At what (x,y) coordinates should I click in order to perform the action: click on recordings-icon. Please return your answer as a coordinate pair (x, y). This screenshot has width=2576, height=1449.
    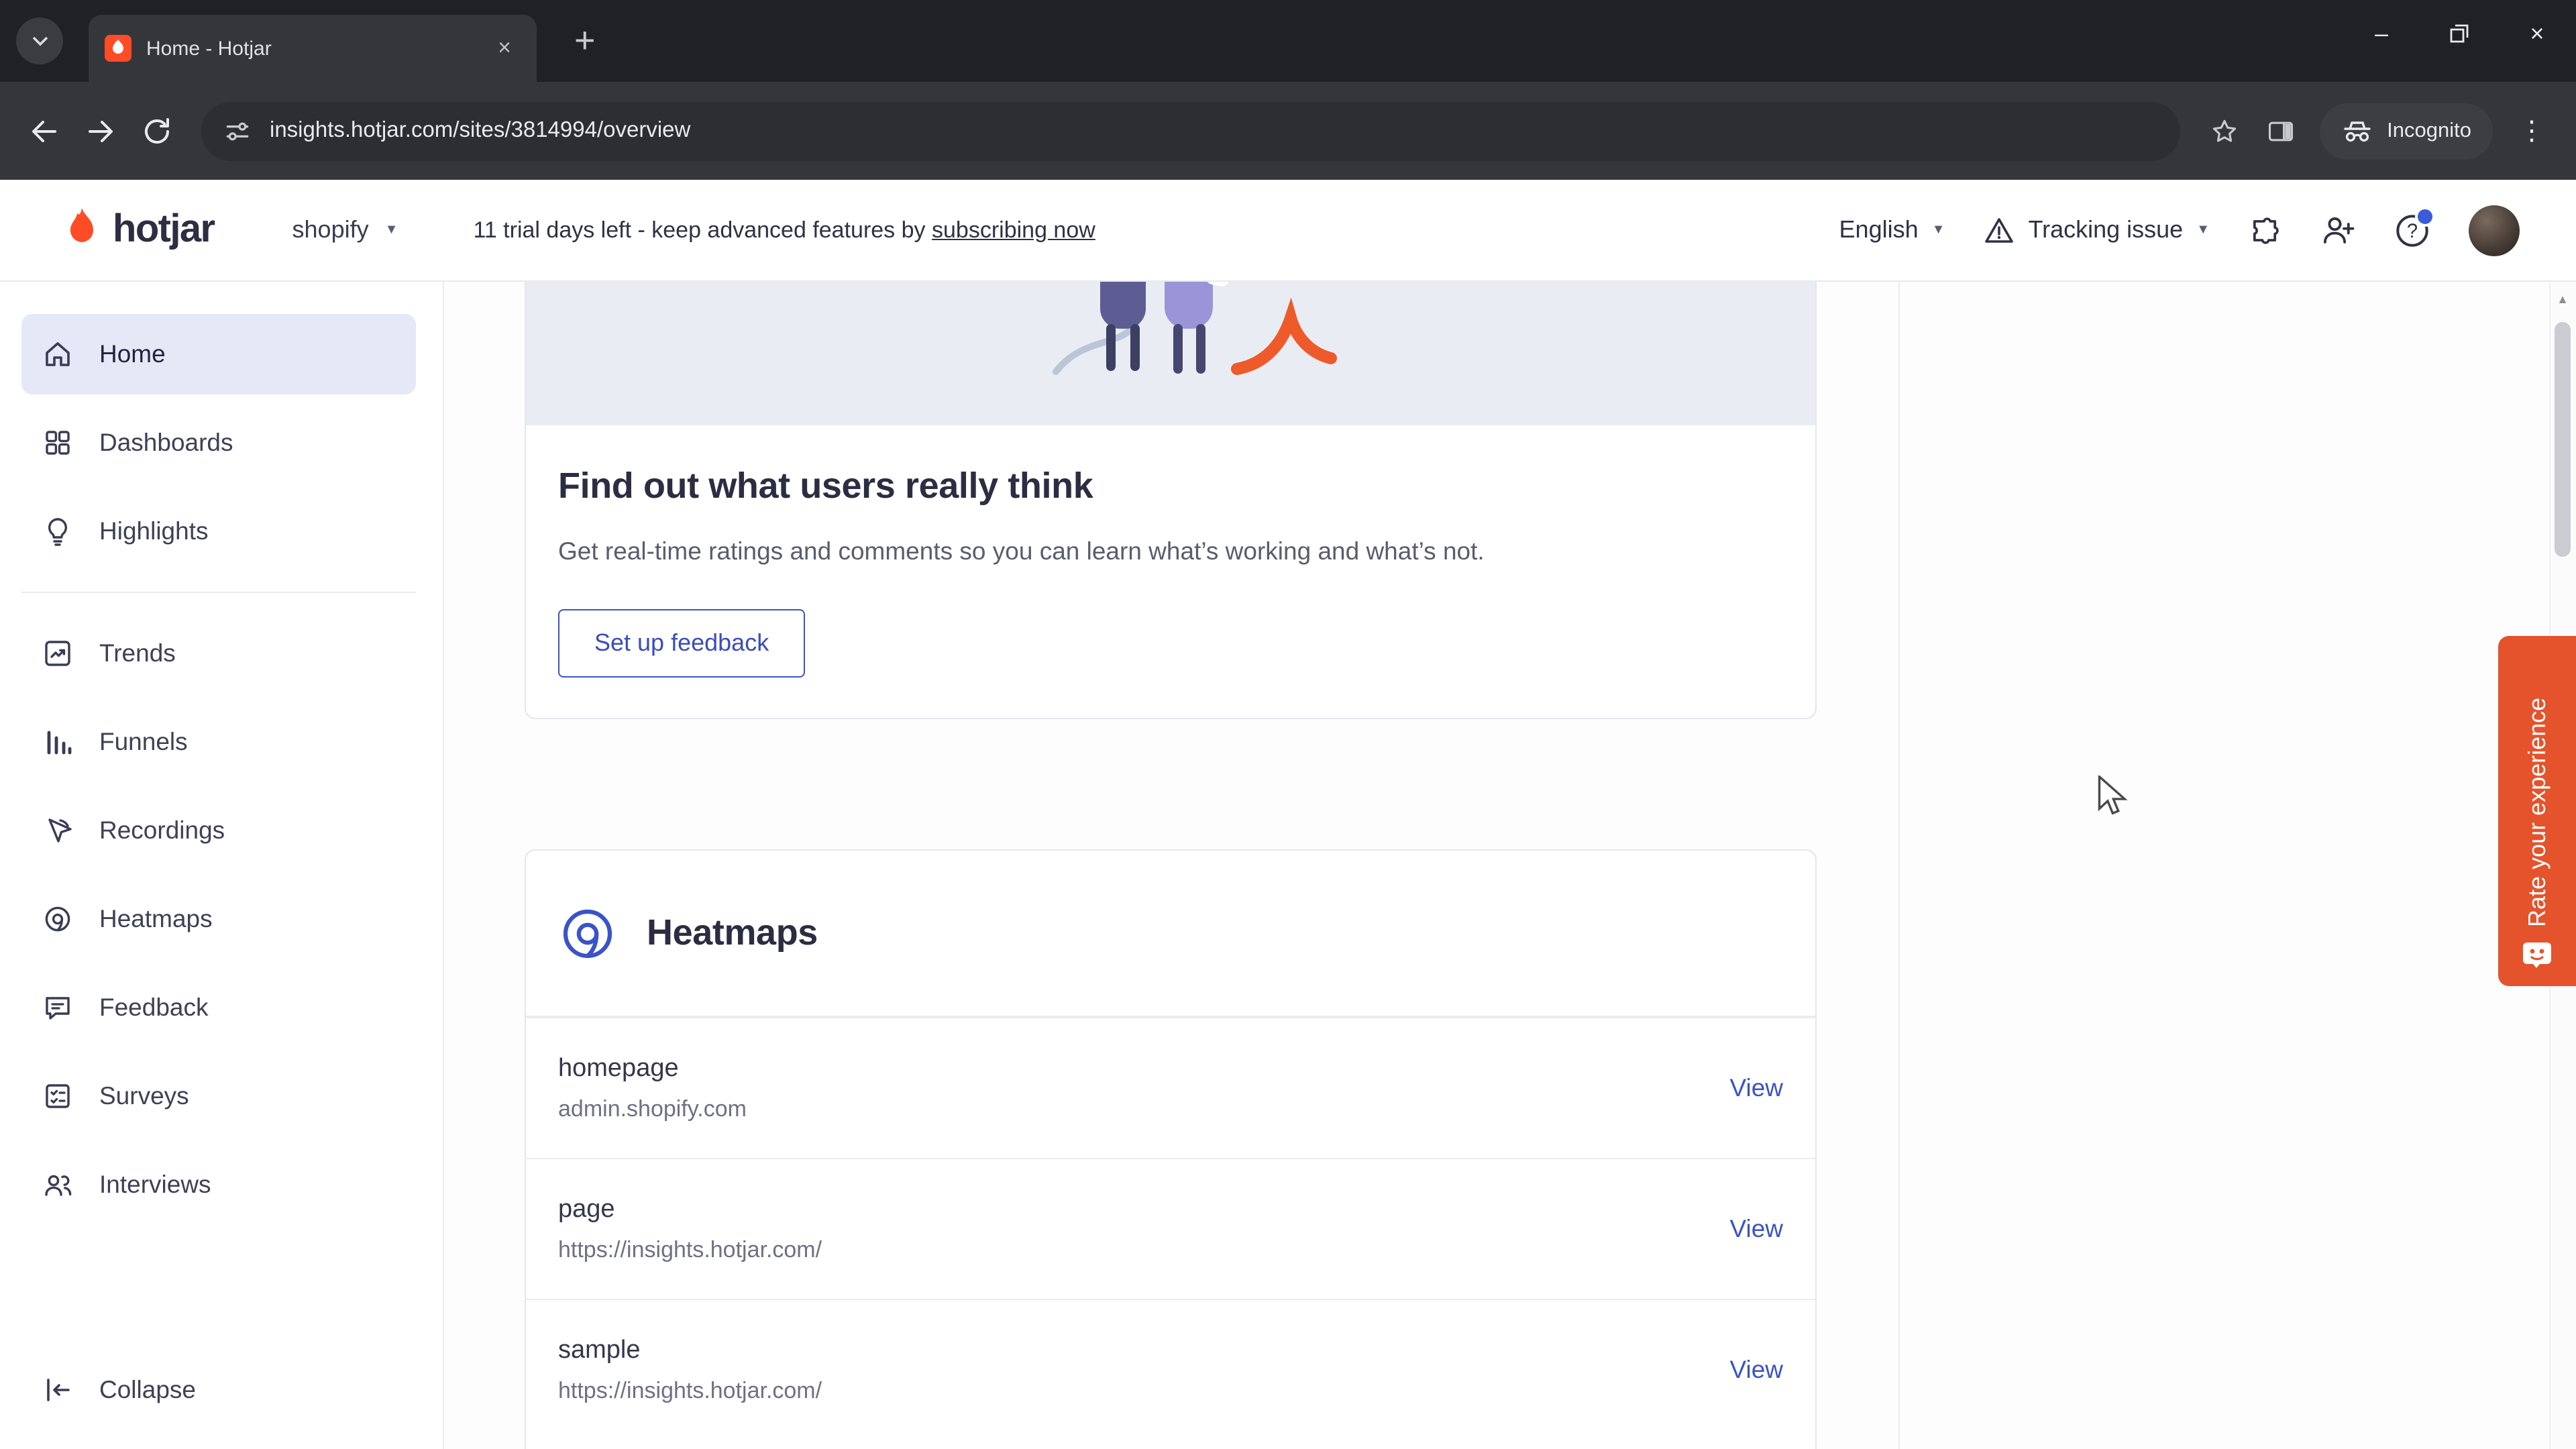
    Looking at the image, I should click on (58, 830).